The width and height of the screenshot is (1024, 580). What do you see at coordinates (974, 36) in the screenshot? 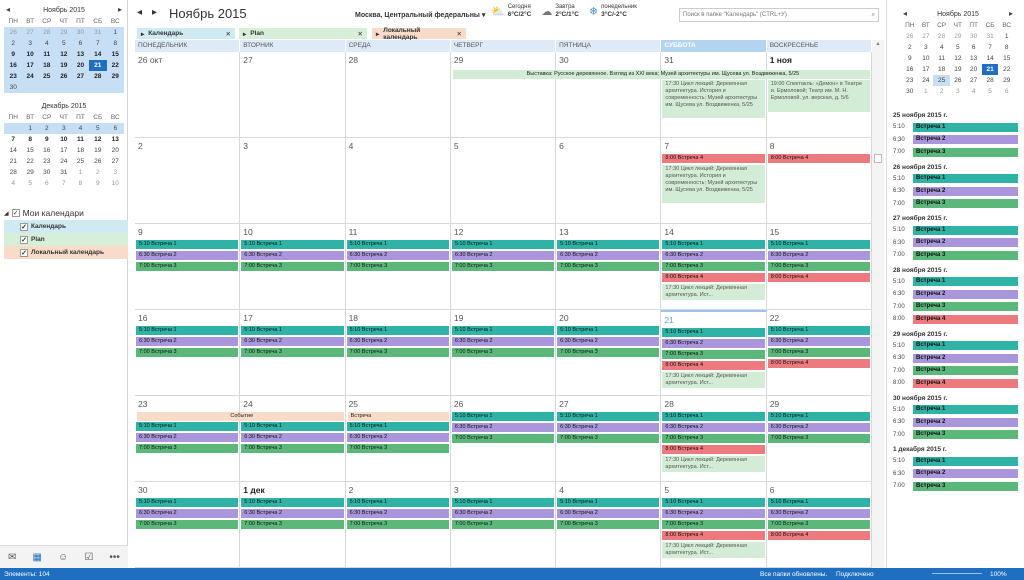
I see `mini-day: 30` at bounding box center [974, 36].